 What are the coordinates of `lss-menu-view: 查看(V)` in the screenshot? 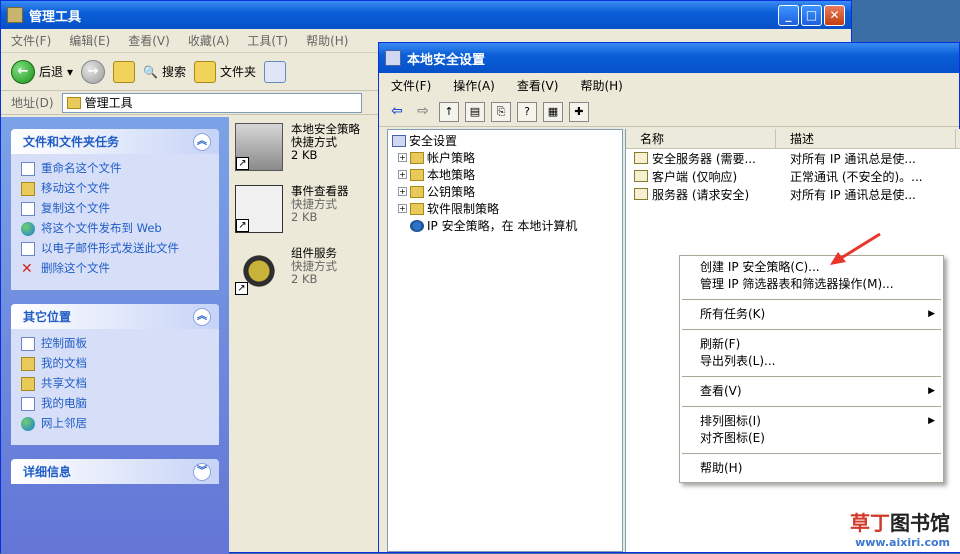 It's located at (538, 85).